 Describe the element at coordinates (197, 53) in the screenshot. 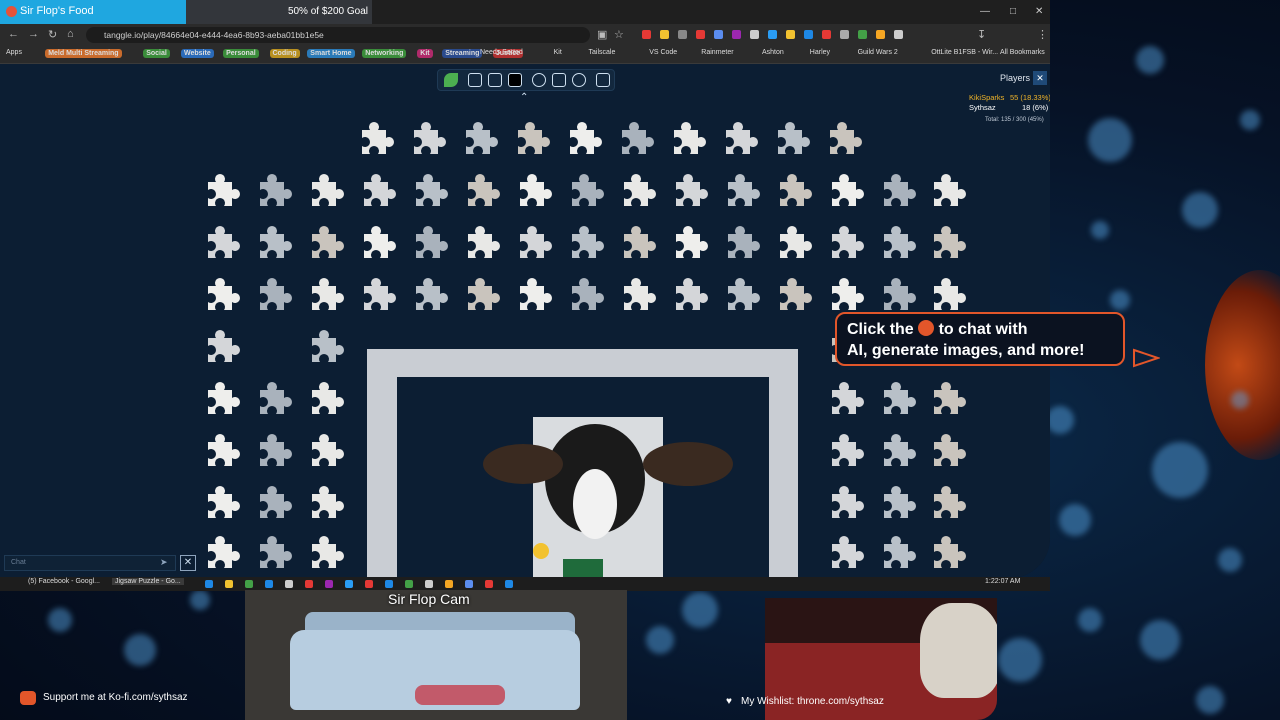

I see `bookmark-item: Website` at that location.